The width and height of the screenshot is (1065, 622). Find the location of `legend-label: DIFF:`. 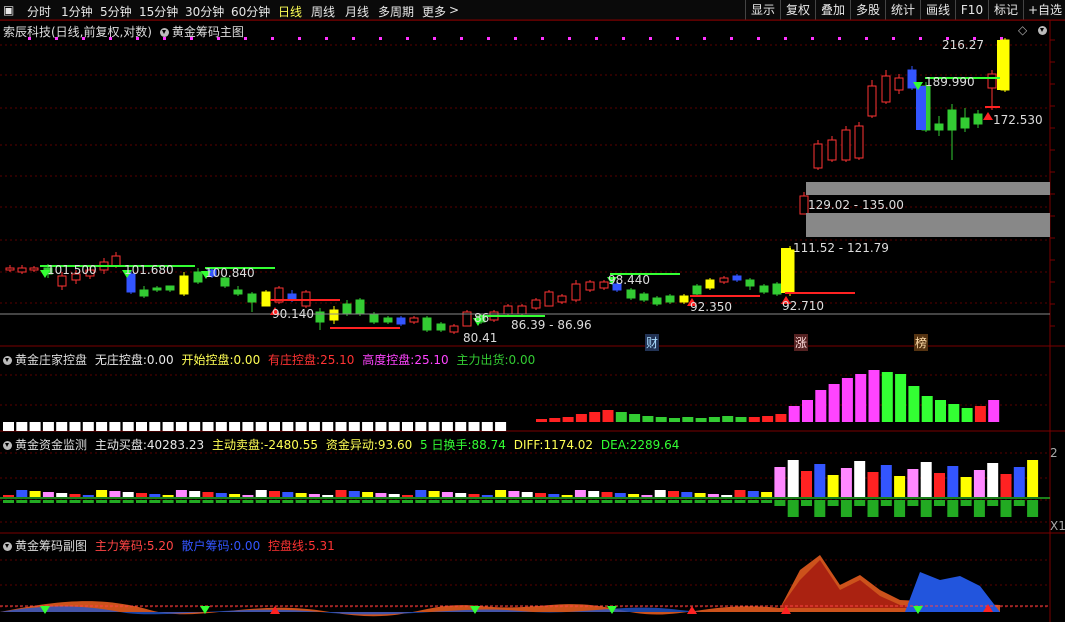

legend-label: DIFF: is located at coordinates (528, 445).